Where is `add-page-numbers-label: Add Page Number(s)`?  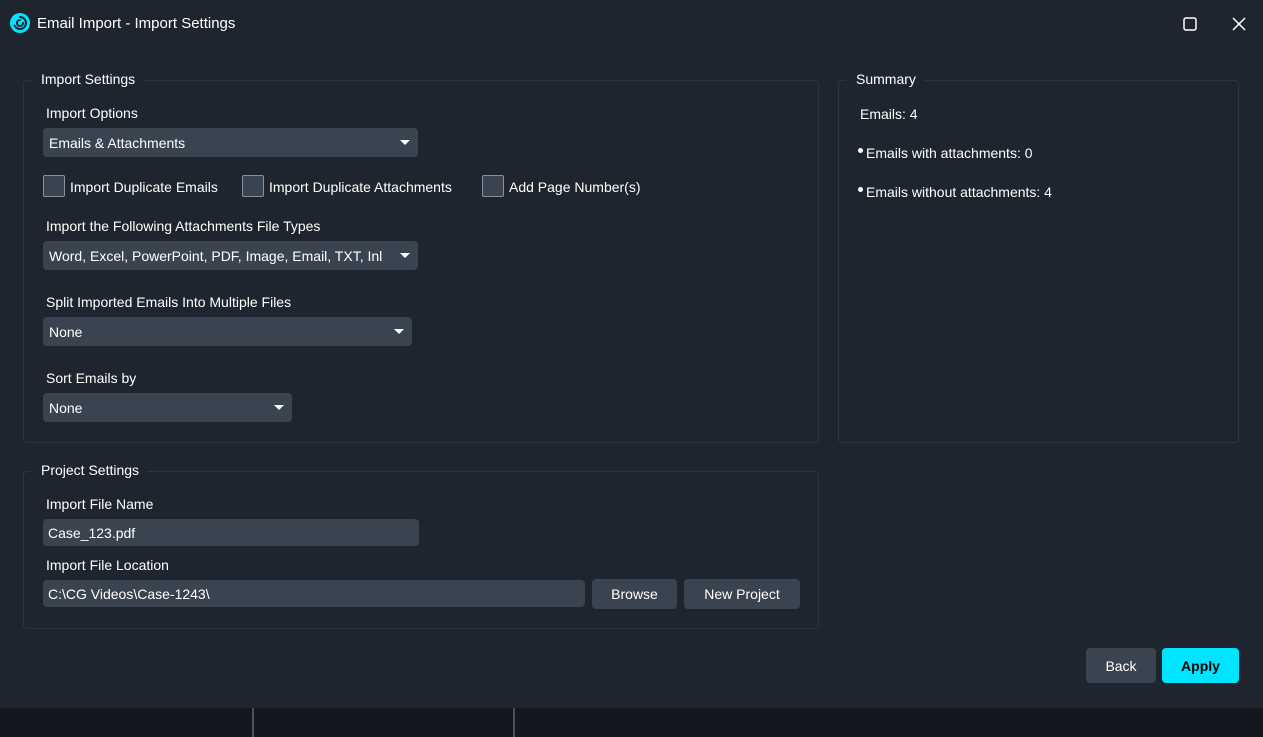 add-page-numbers-label: Add Page Number(s) is located at coordinates (575, 187).